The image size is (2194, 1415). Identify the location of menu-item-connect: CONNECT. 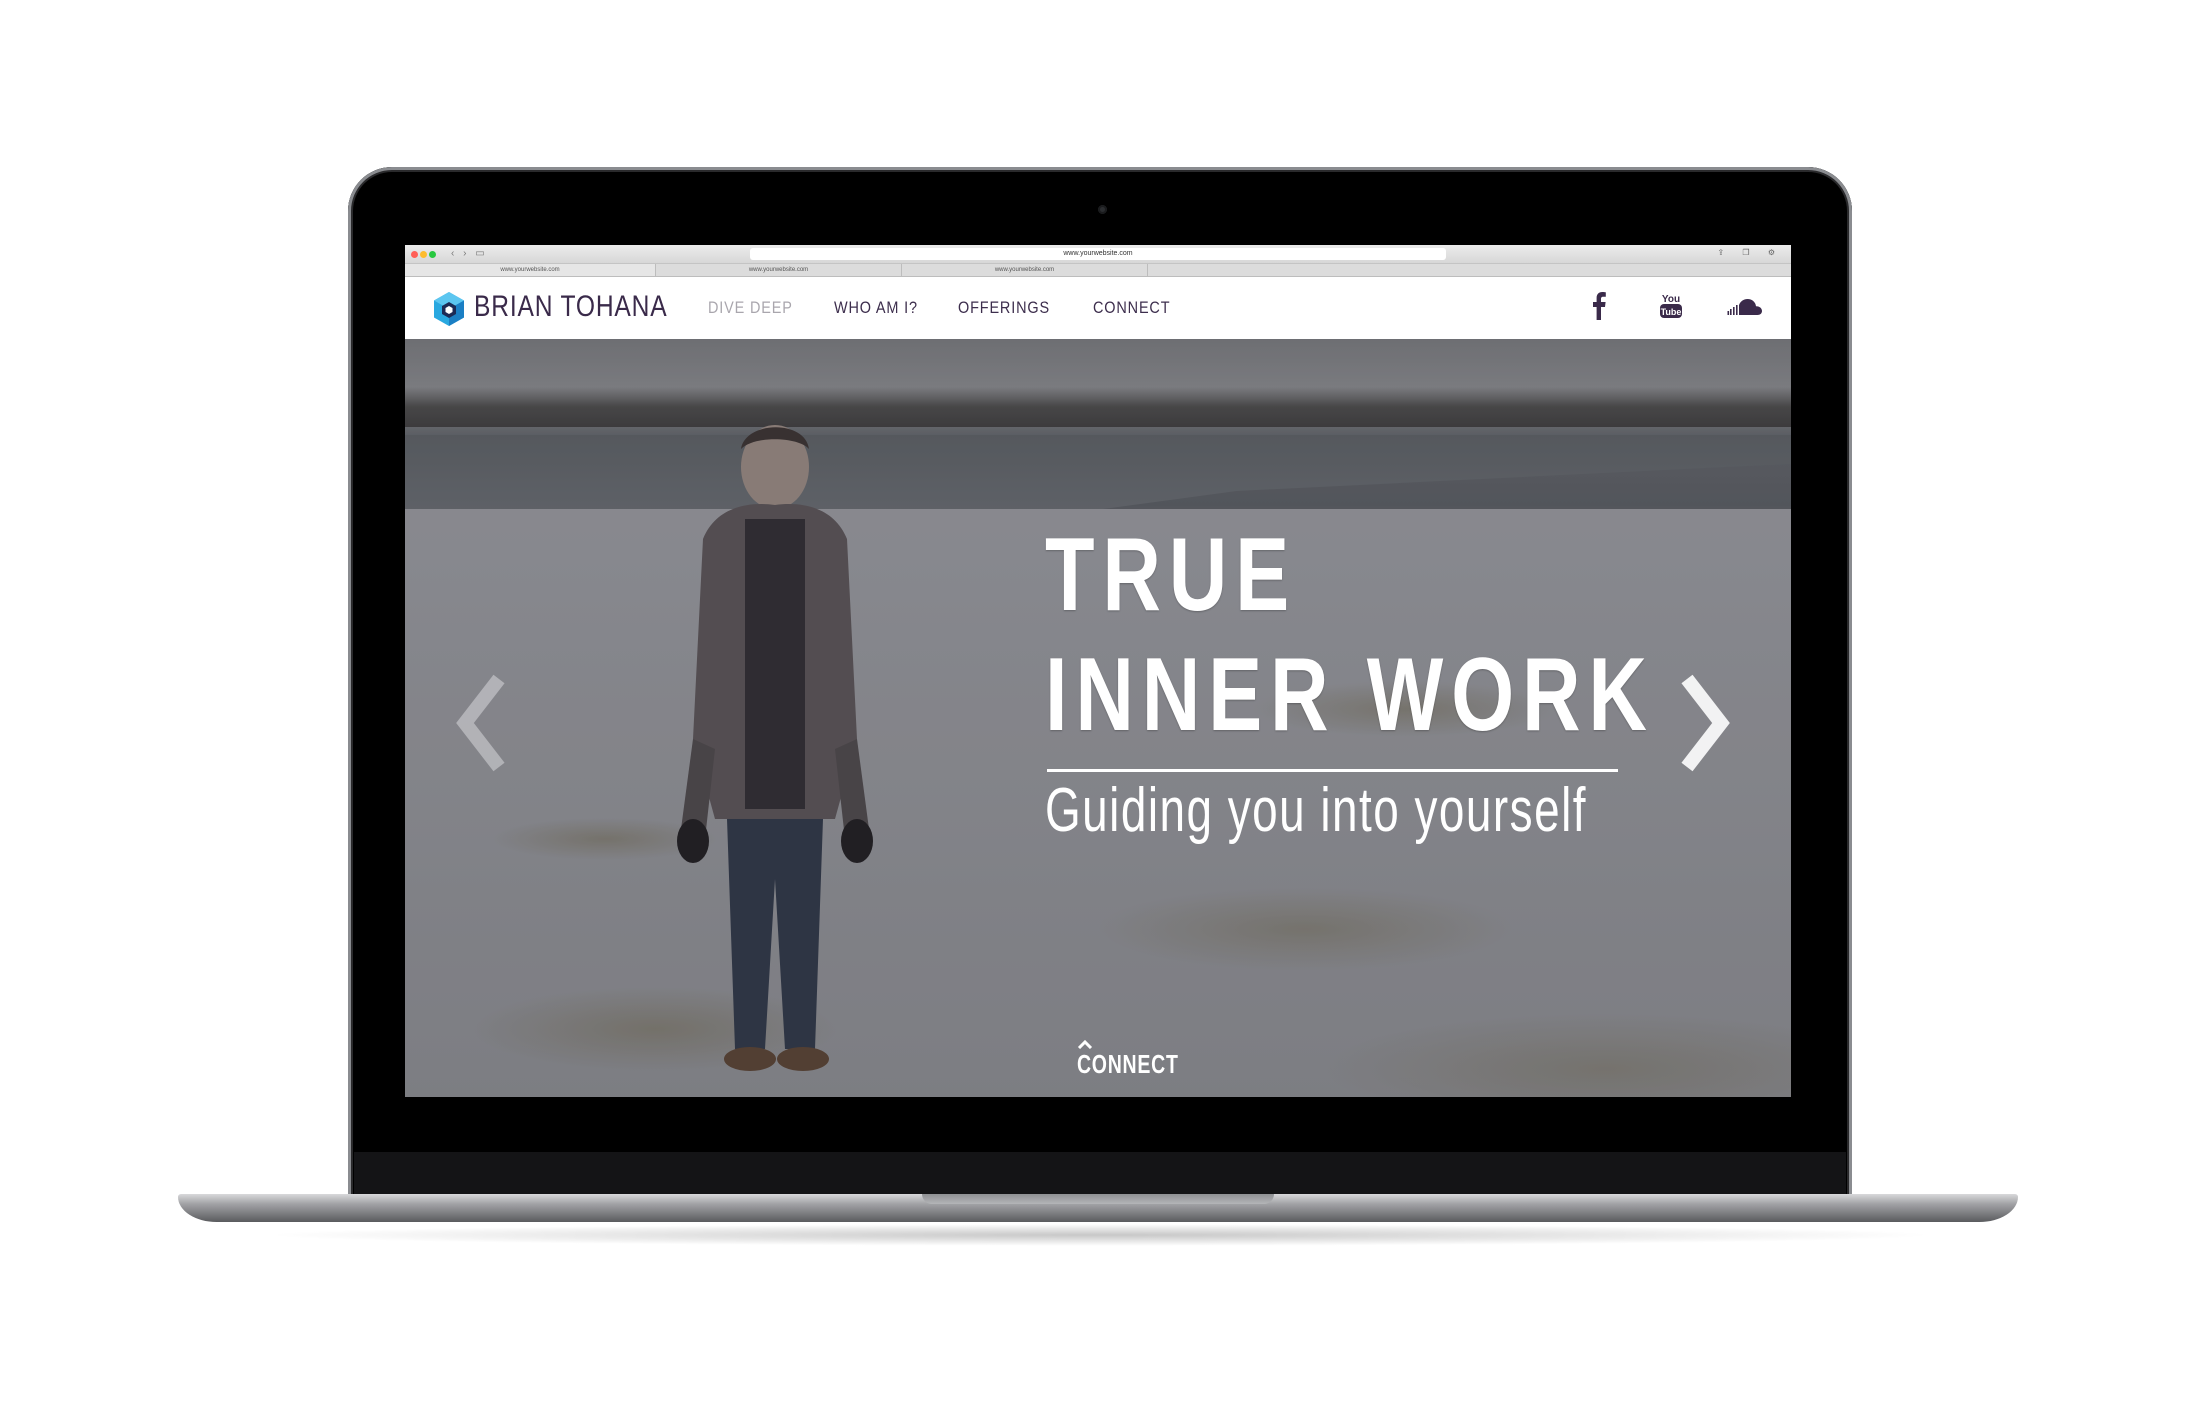
(1131, 308).